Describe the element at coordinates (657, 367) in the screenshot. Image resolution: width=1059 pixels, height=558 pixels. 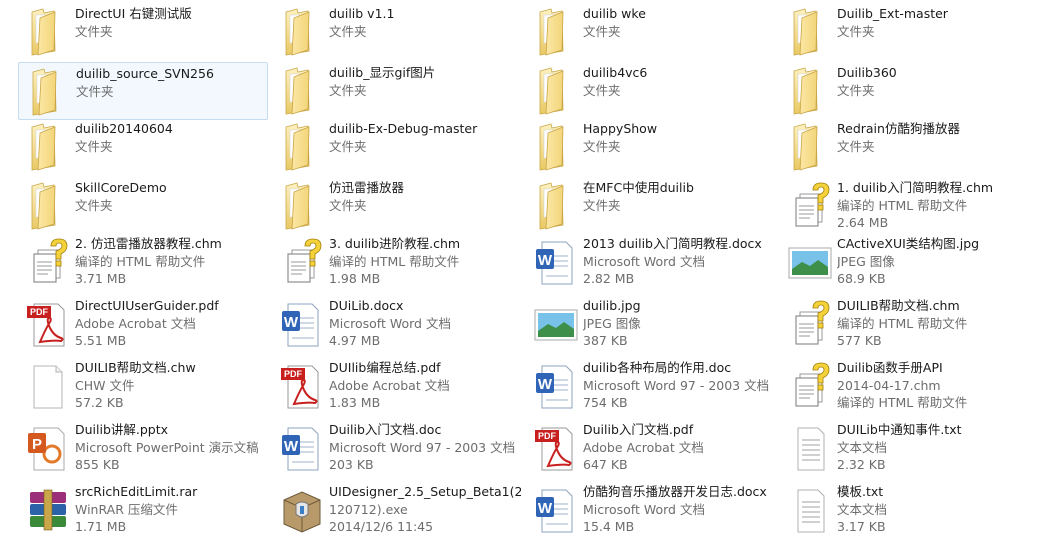
I see `file-name: duilib各种布局的作用.doc` at that location.